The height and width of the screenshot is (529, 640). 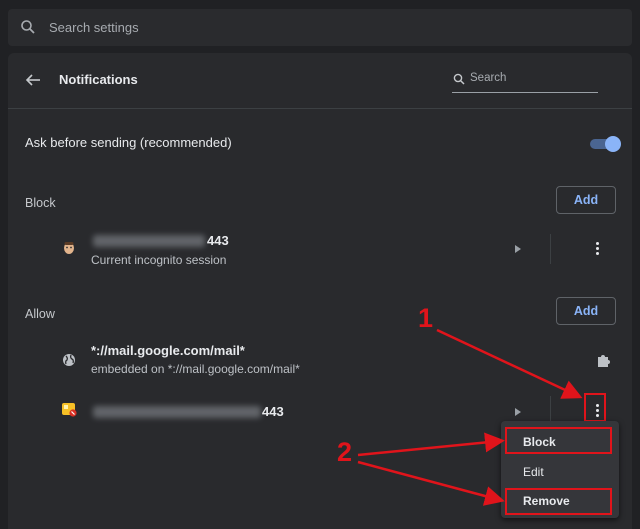 I want to click on block-add-button: Add, so click(x=586, y=200).